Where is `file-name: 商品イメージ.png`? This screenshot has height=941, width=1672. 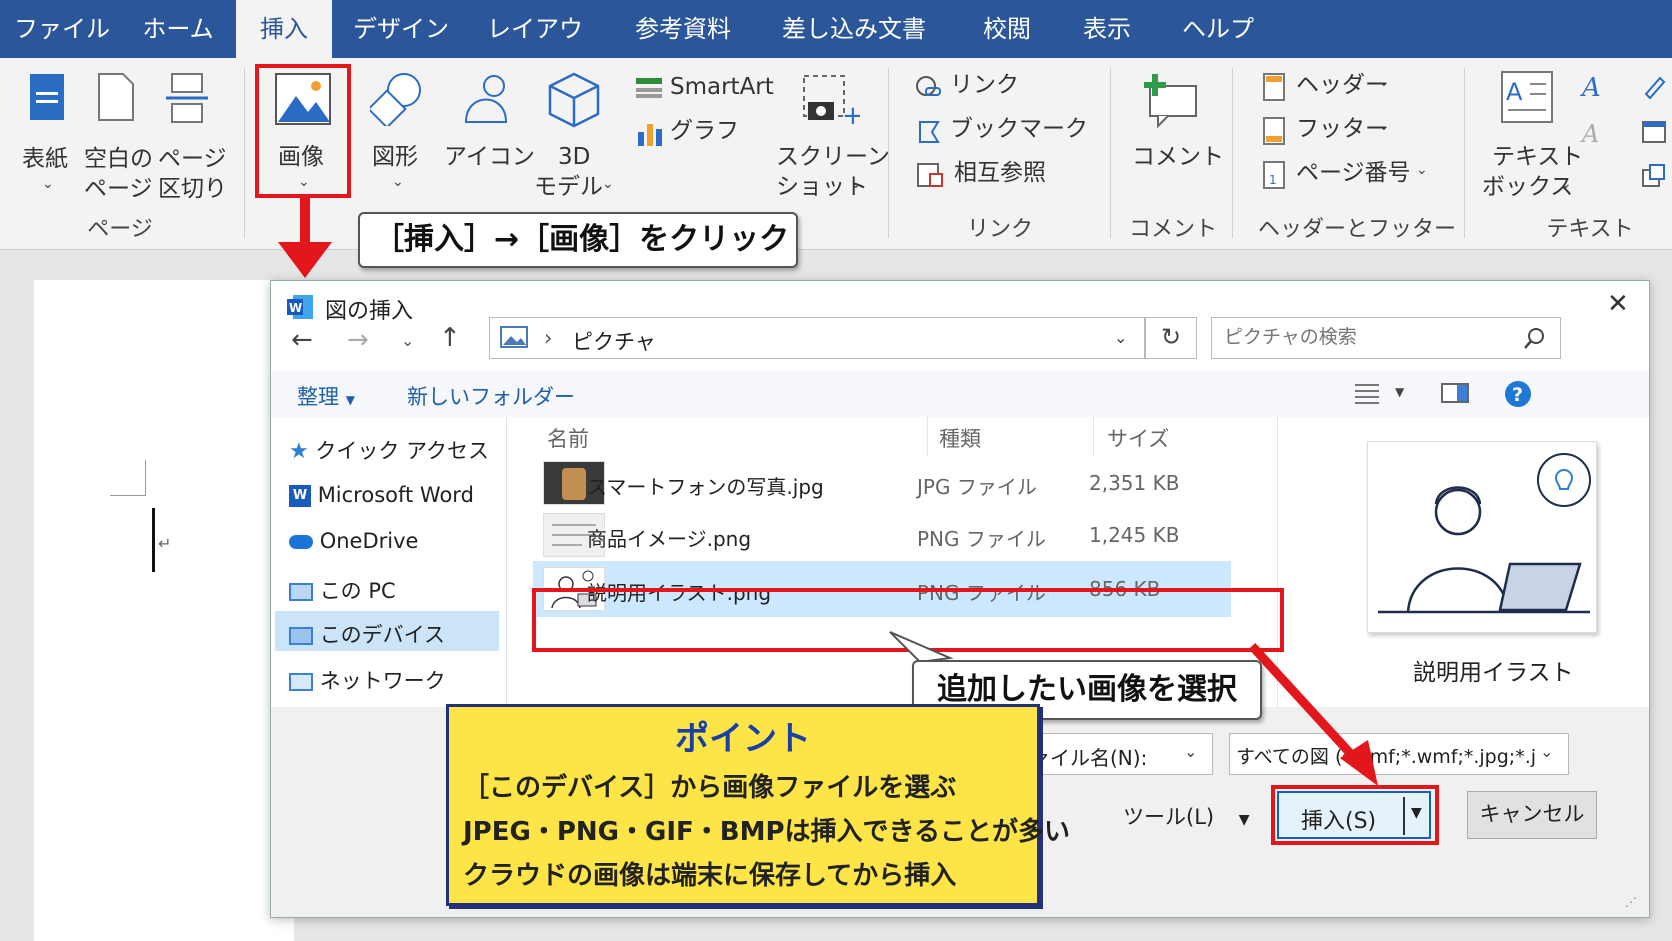 file-name: 商品イメージ.png is located at coordinates (669, 539).